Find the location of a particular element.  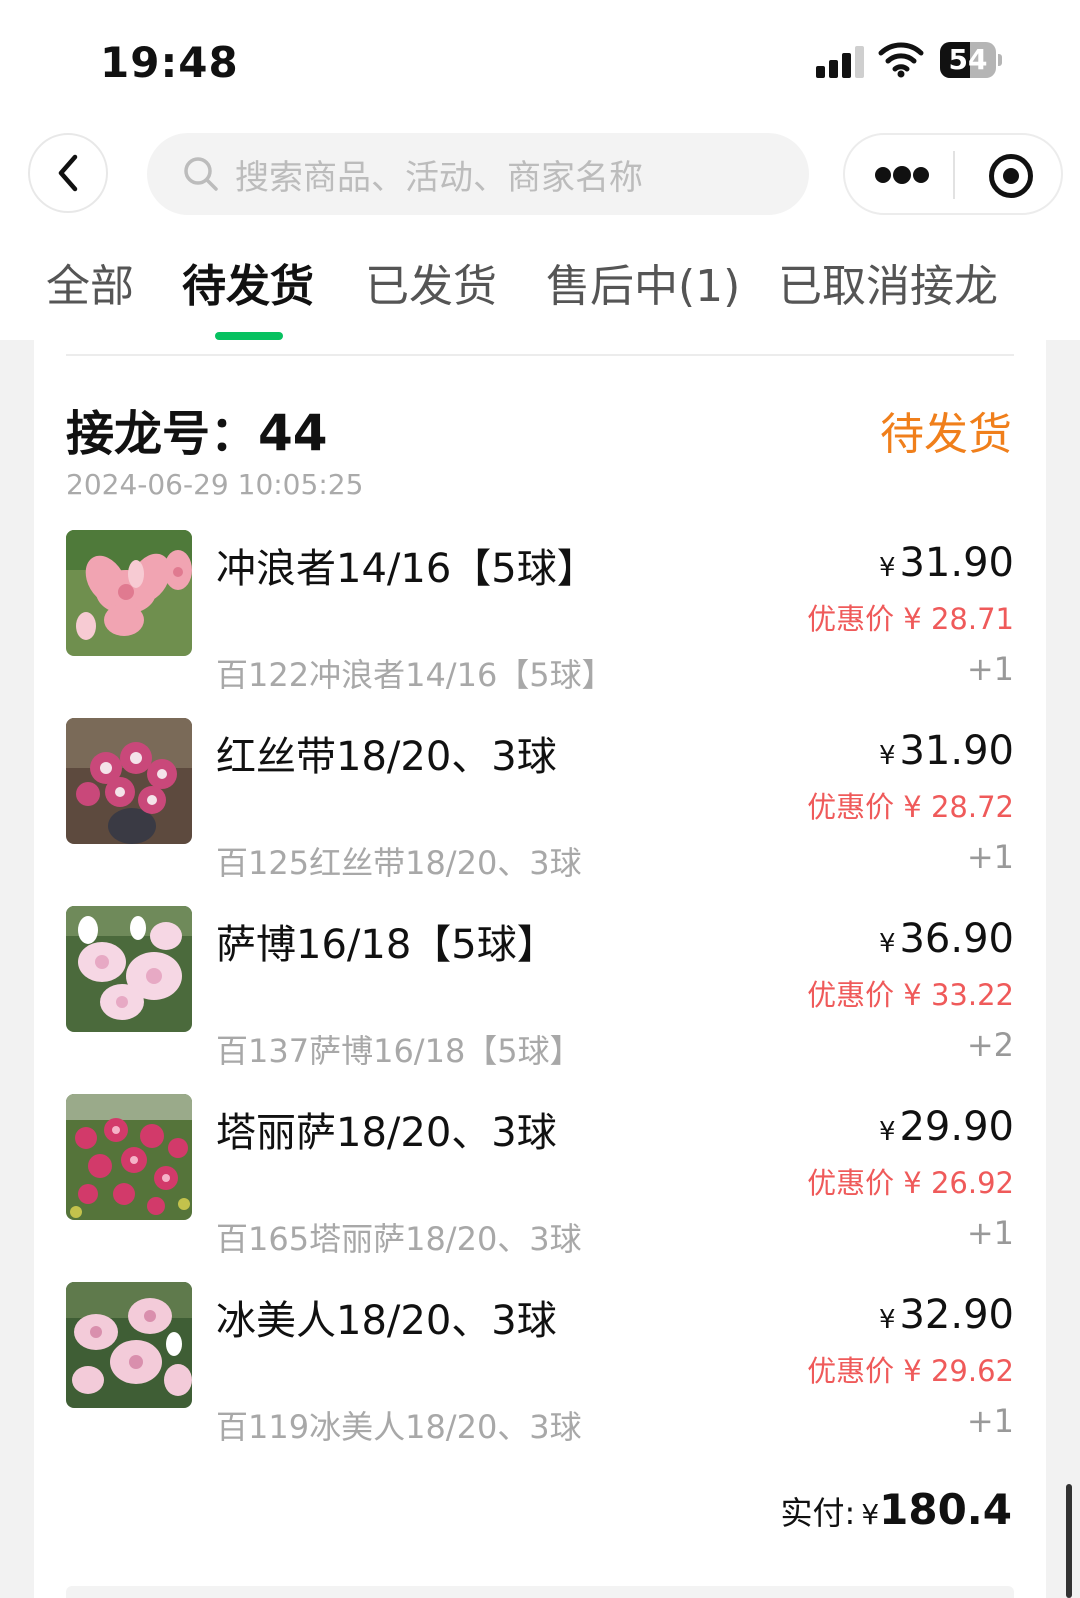

next-card-edge is located at coordinates (540, 1592).